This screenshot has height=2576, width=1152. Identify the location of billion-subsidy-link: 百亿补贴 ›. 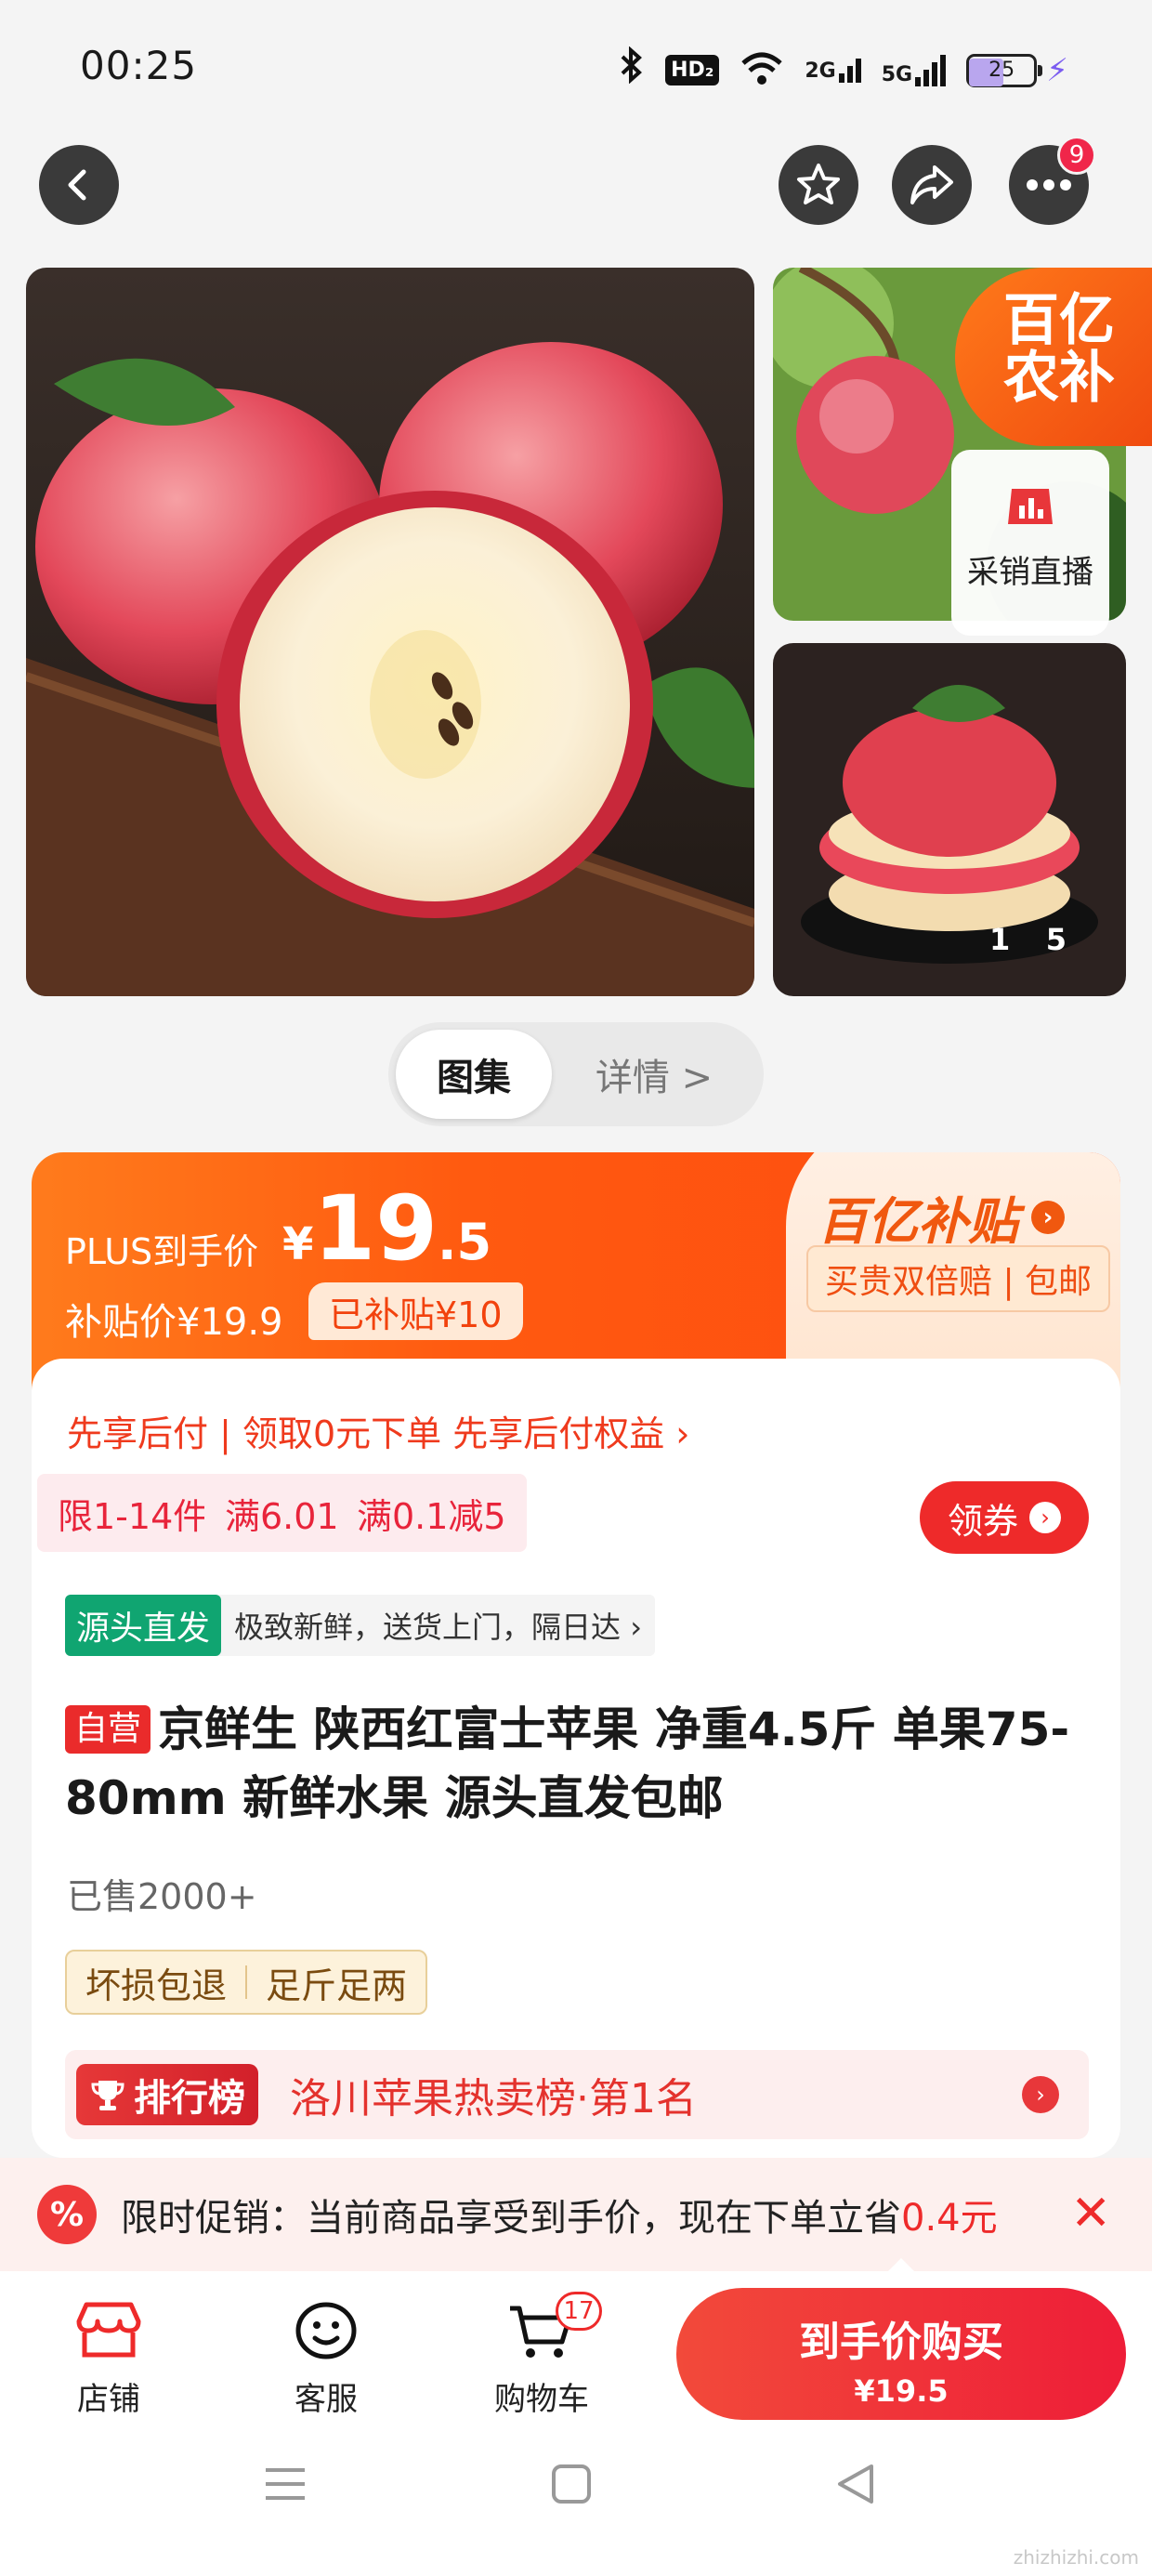
(941, 1217).